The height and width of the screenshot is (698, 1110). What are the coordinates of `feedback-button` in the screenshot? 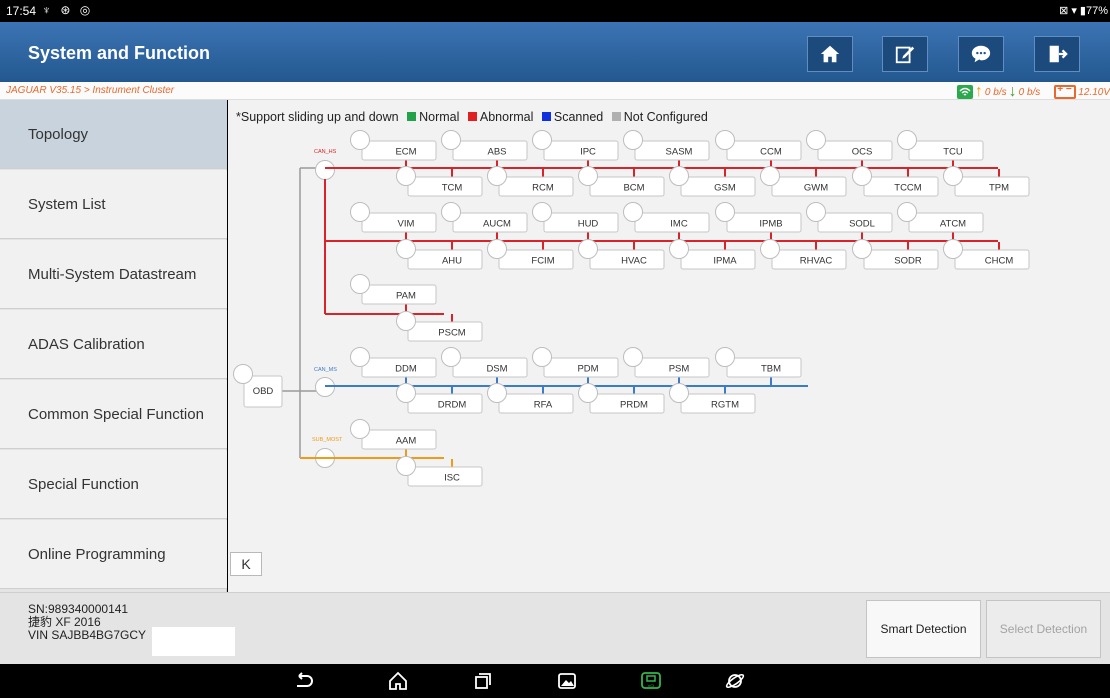 It's located at (981, 54).